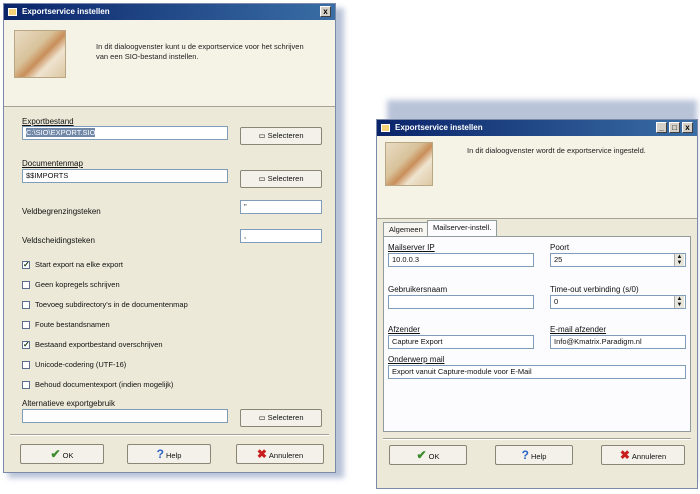  I want to click on checkbox-label: Geen kopregels schrijven, so click(77, 284).